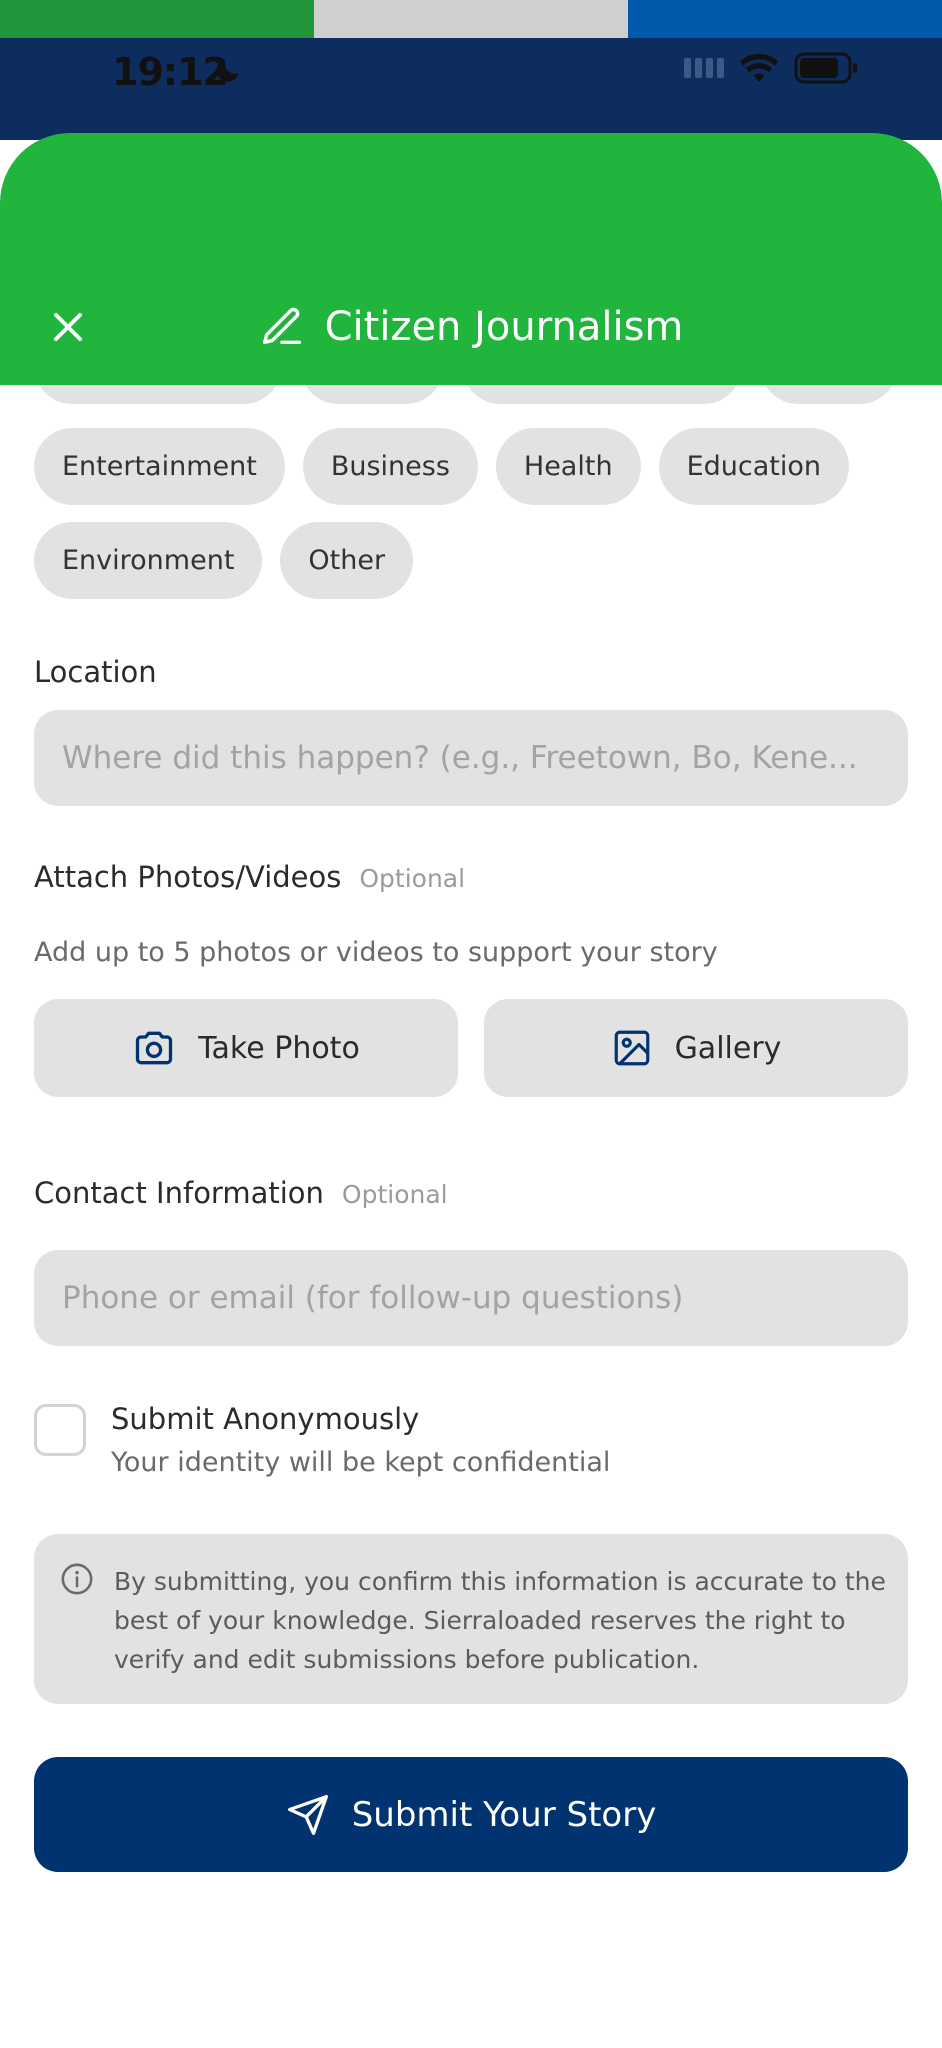 The width and height of the screenshot is (942, 2048). I want to click on signal-icon, so click(704, 68).